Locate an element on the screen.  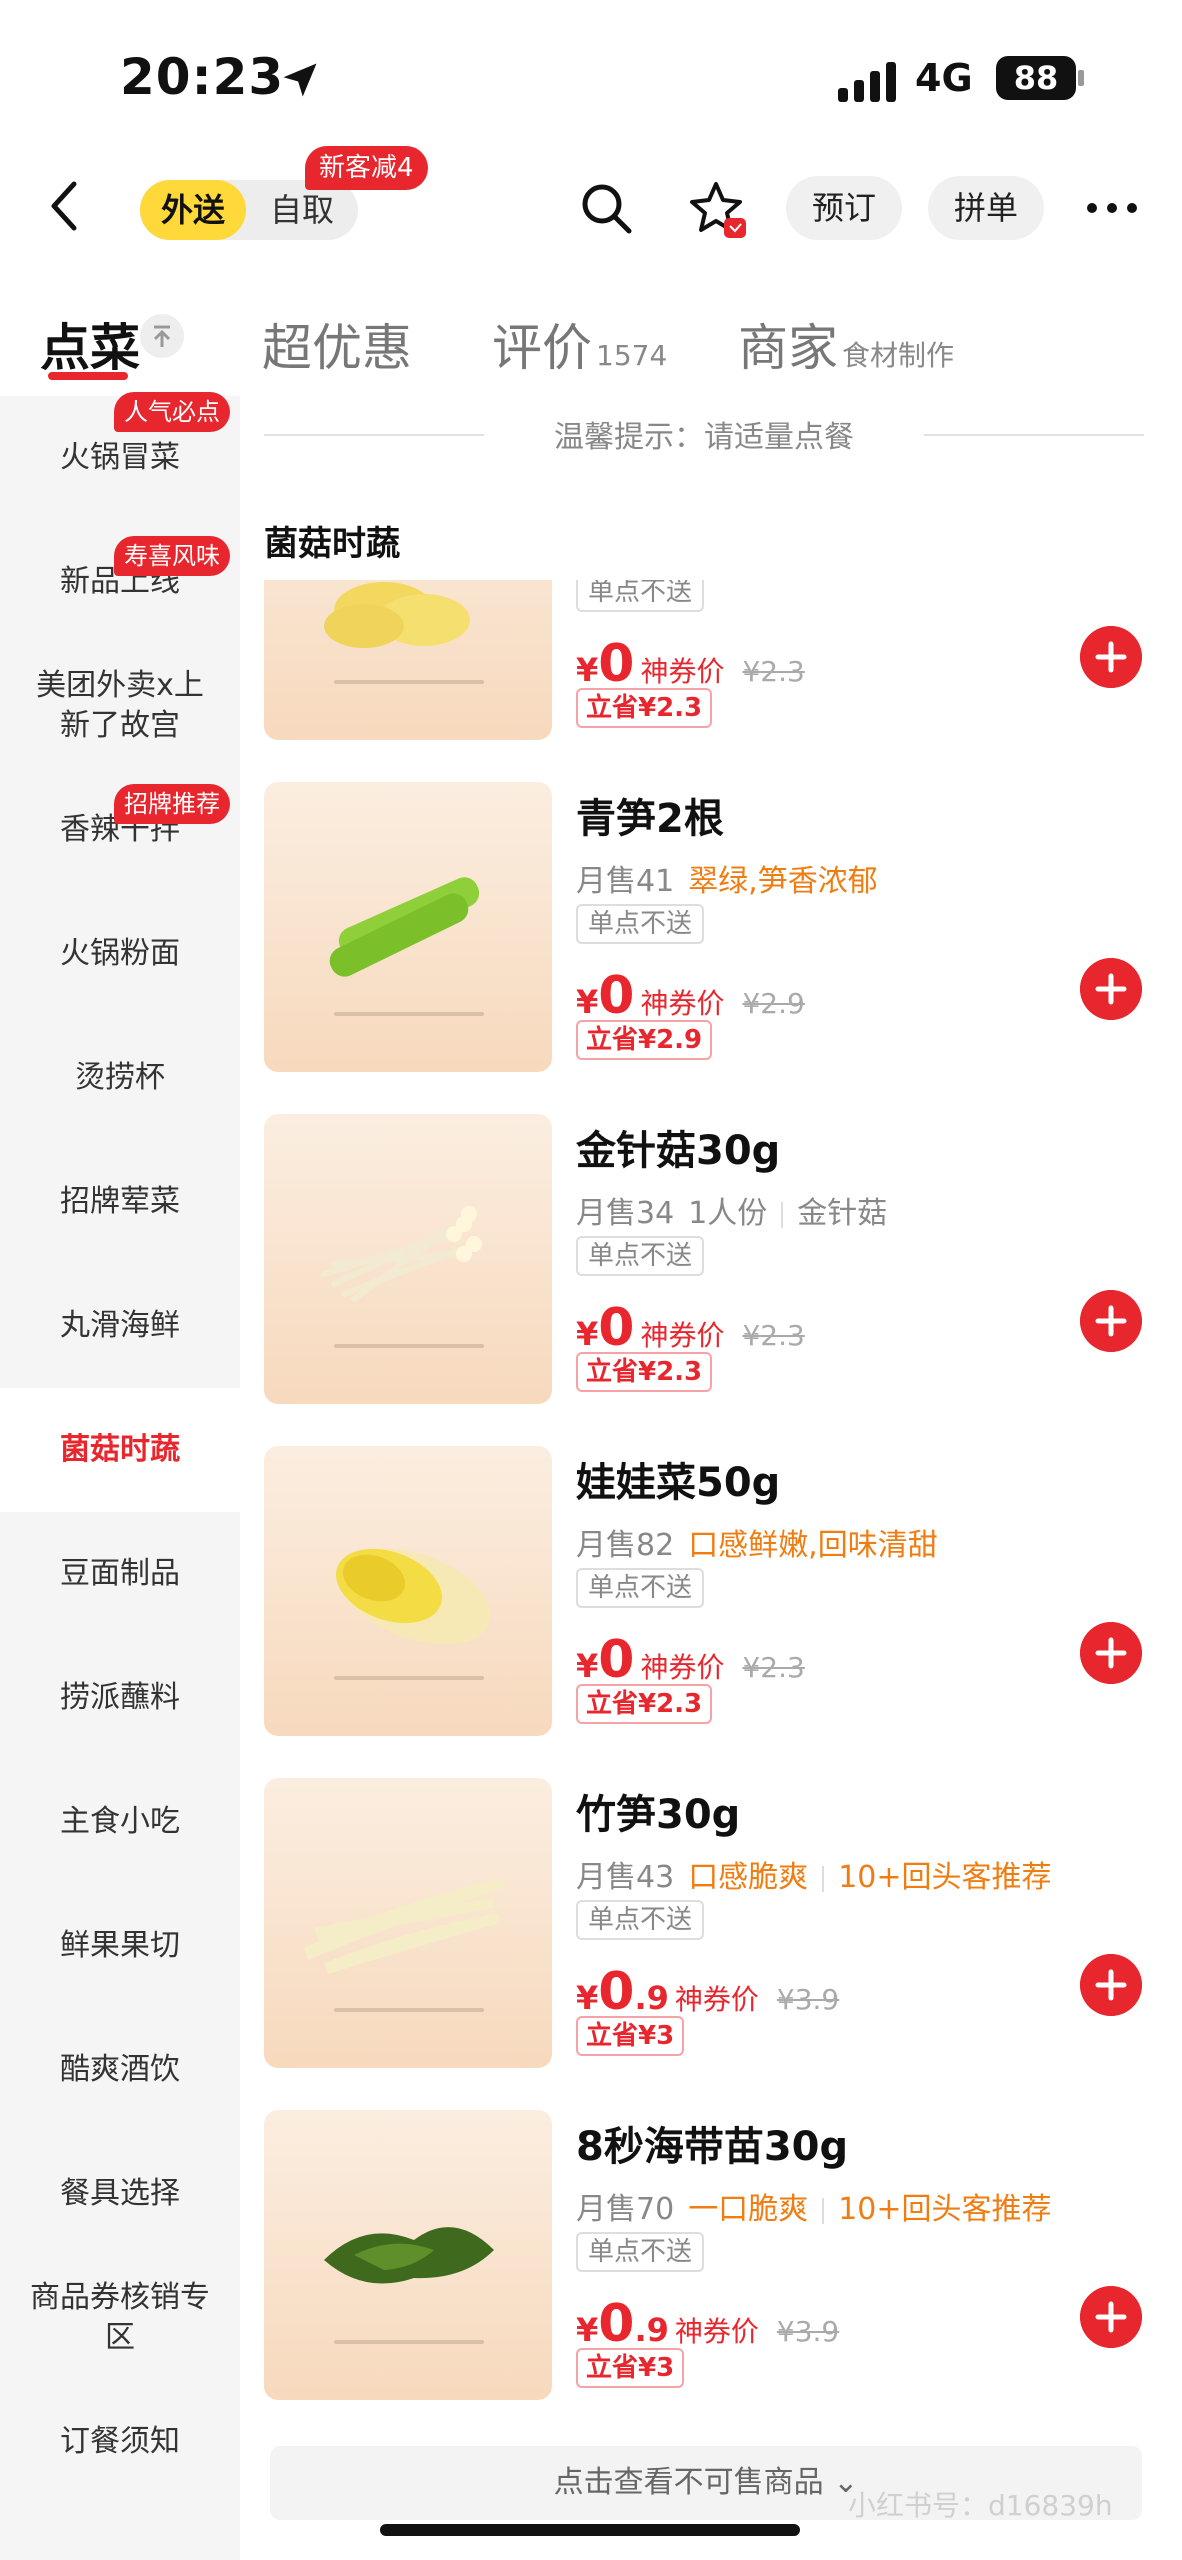
sidebar-item-palace-collab: 美团外卖x上新了故宫 is located at coordinates (120, 706).